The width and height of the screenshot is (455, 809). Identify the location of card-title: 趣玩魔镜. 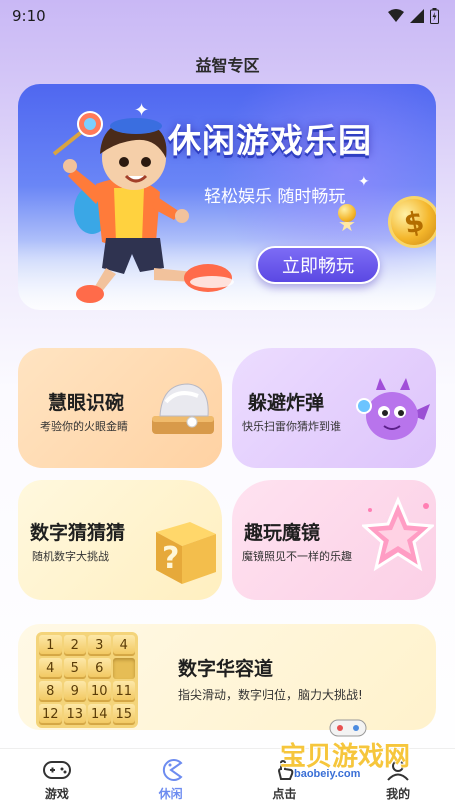
(282, 533).